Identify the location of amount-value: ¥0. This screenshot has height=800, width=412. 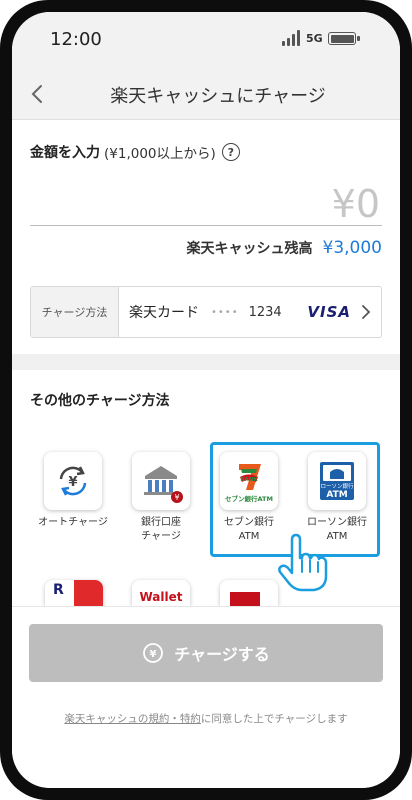
(355, 204).